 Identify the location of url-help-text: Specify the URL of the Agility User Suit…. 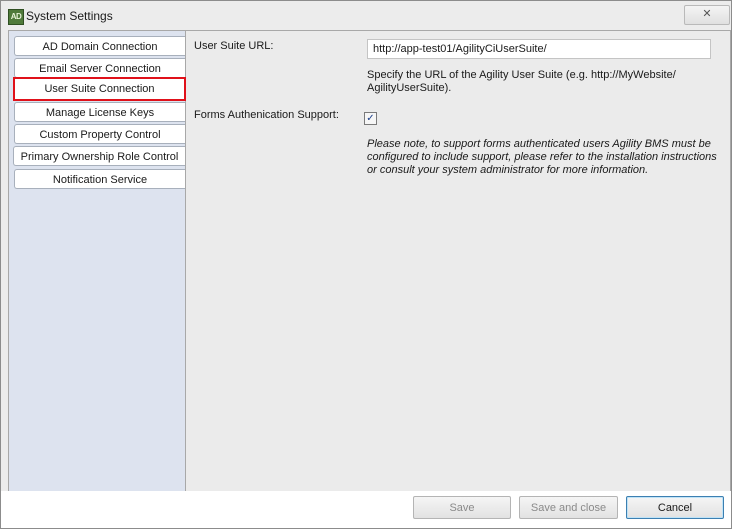
(521, 81).